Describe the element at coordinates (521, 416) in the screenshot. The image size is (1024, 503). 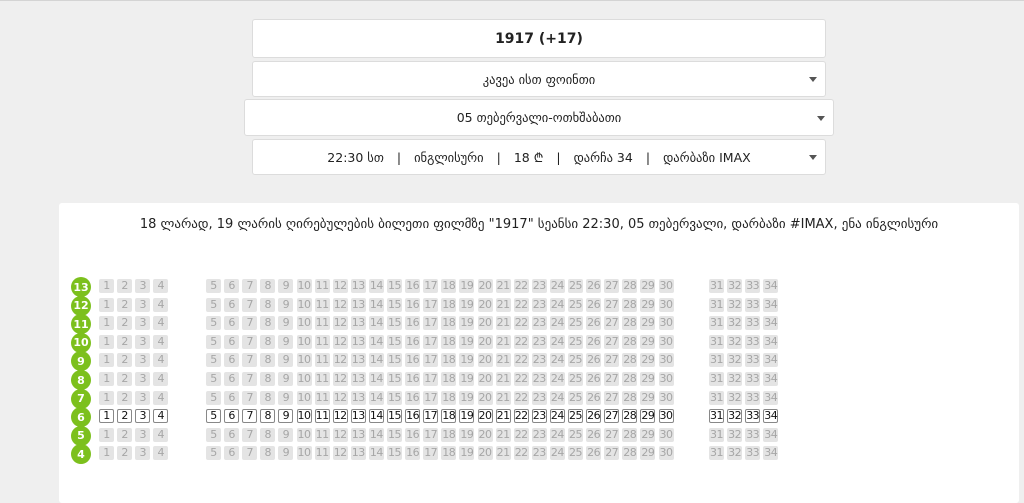
I see `seat-available: 22` at that location.